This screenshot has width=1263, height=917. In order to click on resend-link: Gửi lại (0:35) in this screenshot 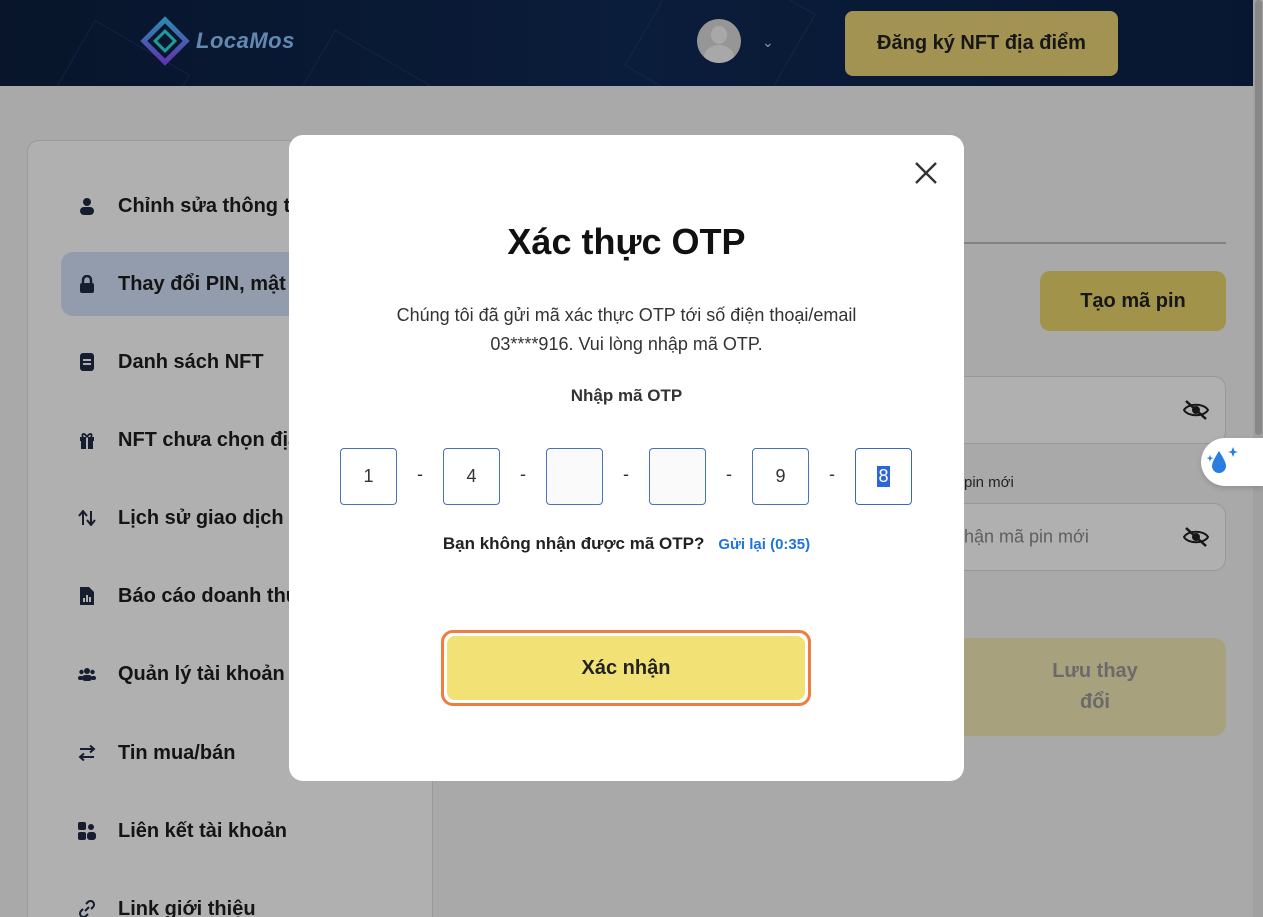, I will do `click(764, 544)`.